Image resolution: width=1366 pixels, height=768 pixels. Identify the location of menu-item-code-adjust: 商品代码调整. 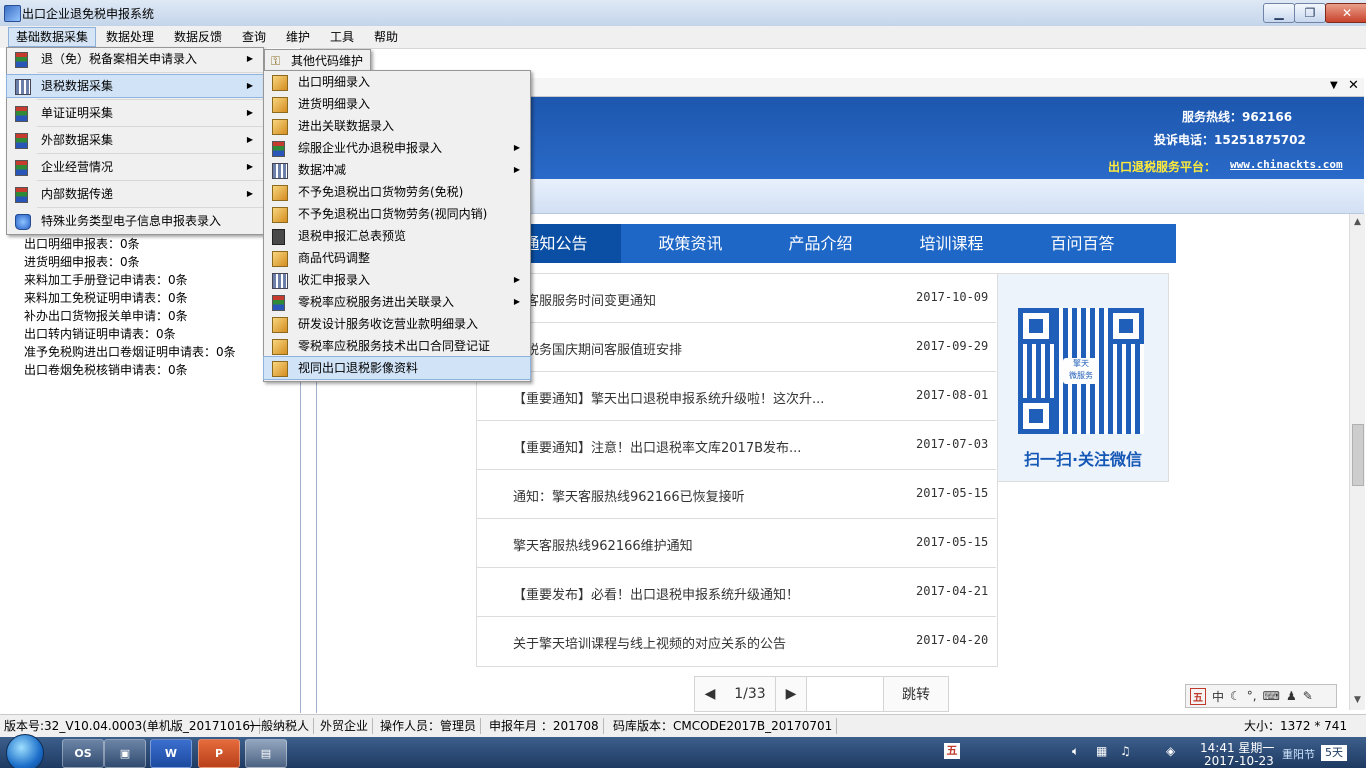
(397, 258).